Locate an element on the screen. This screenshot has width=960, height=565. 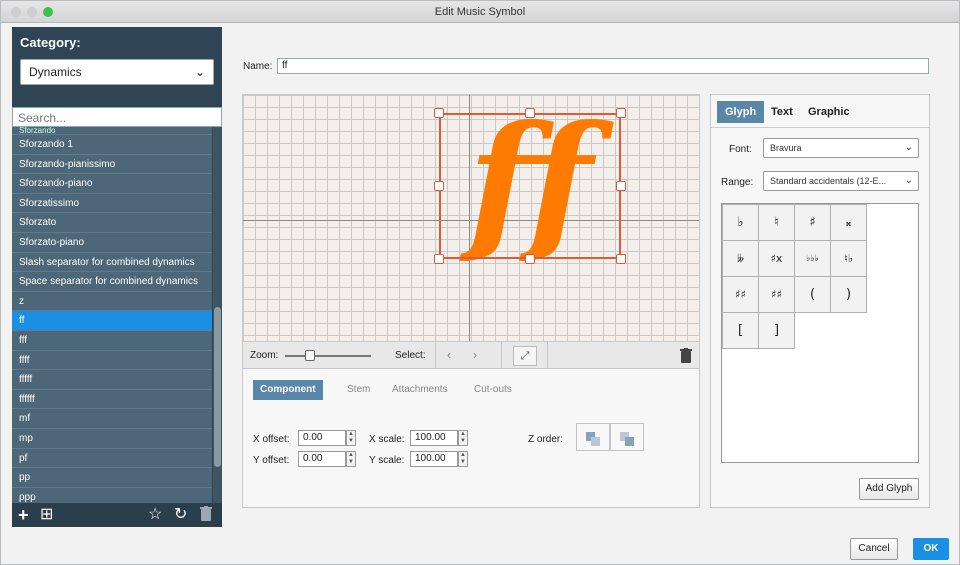
list-scrollbar is located at coordinates (217, 315).